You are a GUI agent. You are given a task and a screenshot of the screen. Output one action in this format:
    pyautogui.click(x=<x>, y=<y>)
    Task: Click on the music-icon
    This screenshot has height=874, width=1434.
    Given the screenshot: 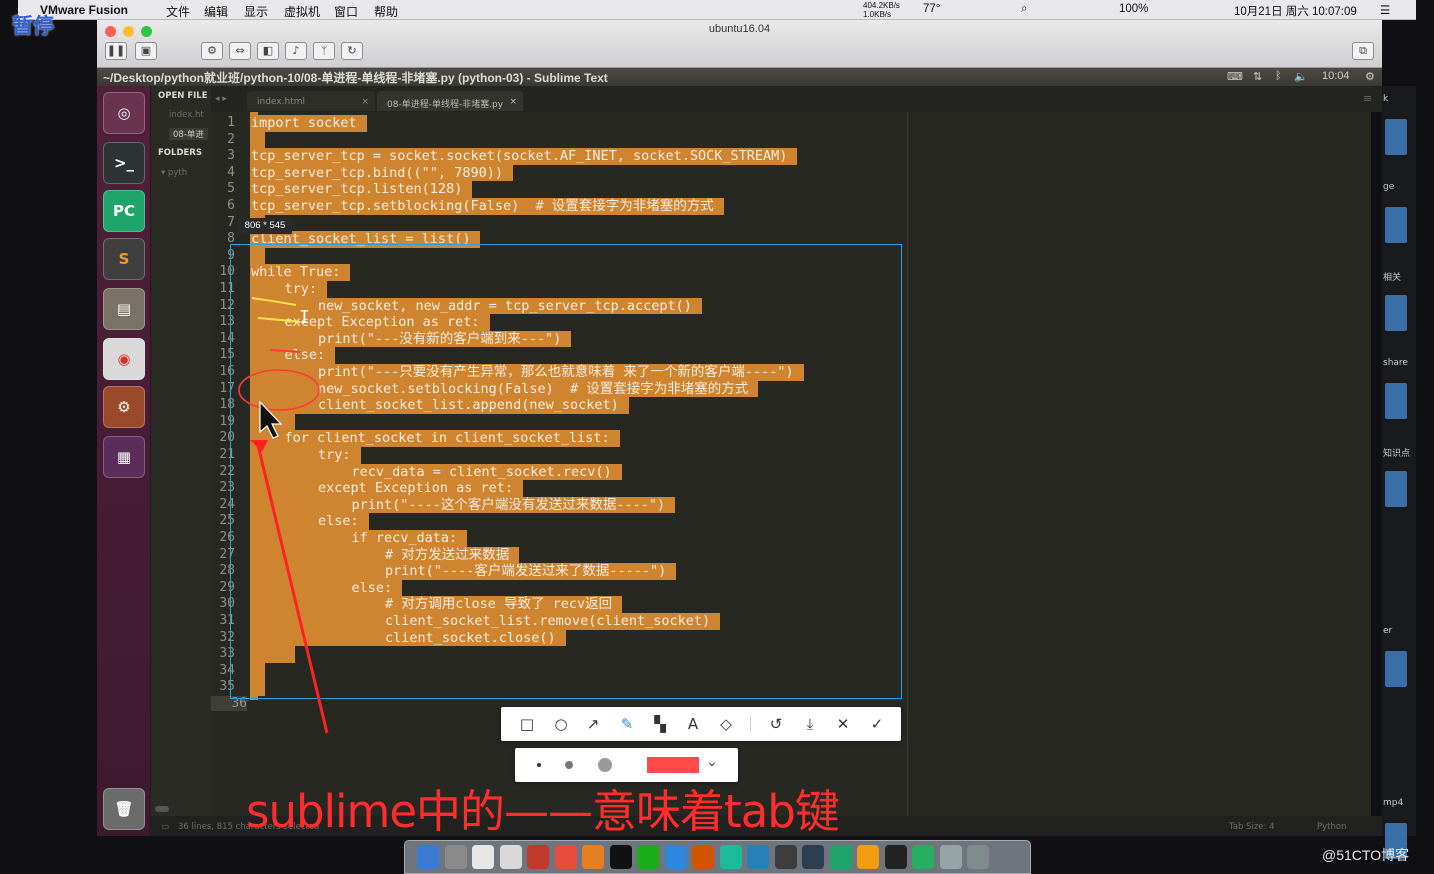 What is the action you would take?
    pyautogui.click(x=593, y=857)
    